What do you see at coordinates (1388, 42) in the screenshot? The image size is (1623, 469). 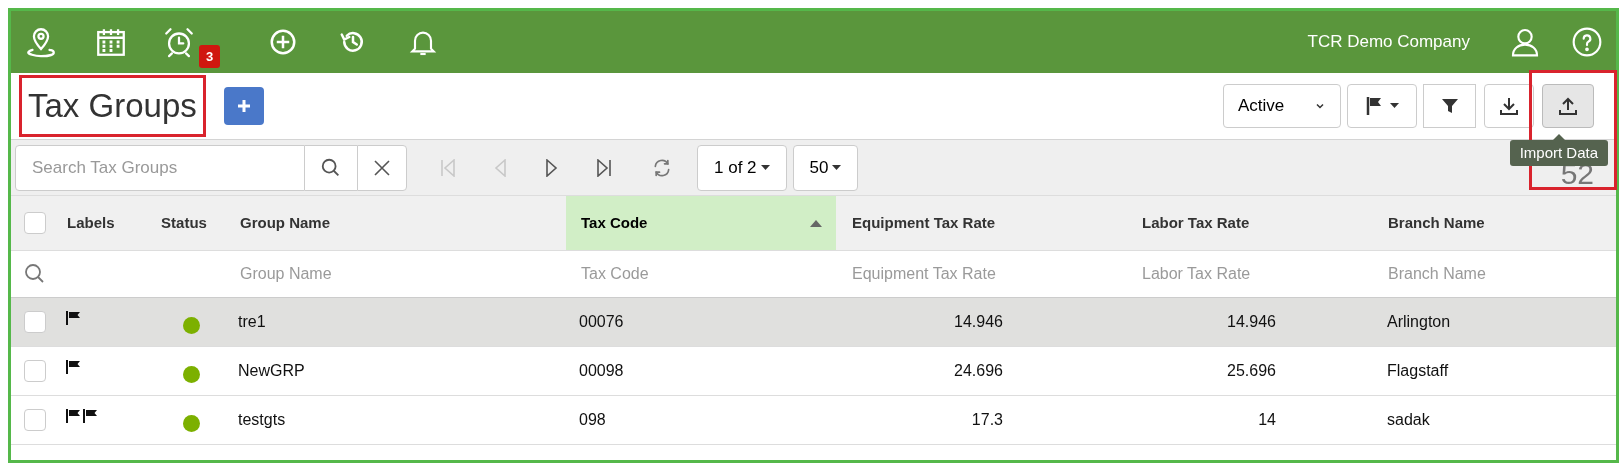 I see `company-name: TCR Demo Company` at bounding box center [1388, 42].